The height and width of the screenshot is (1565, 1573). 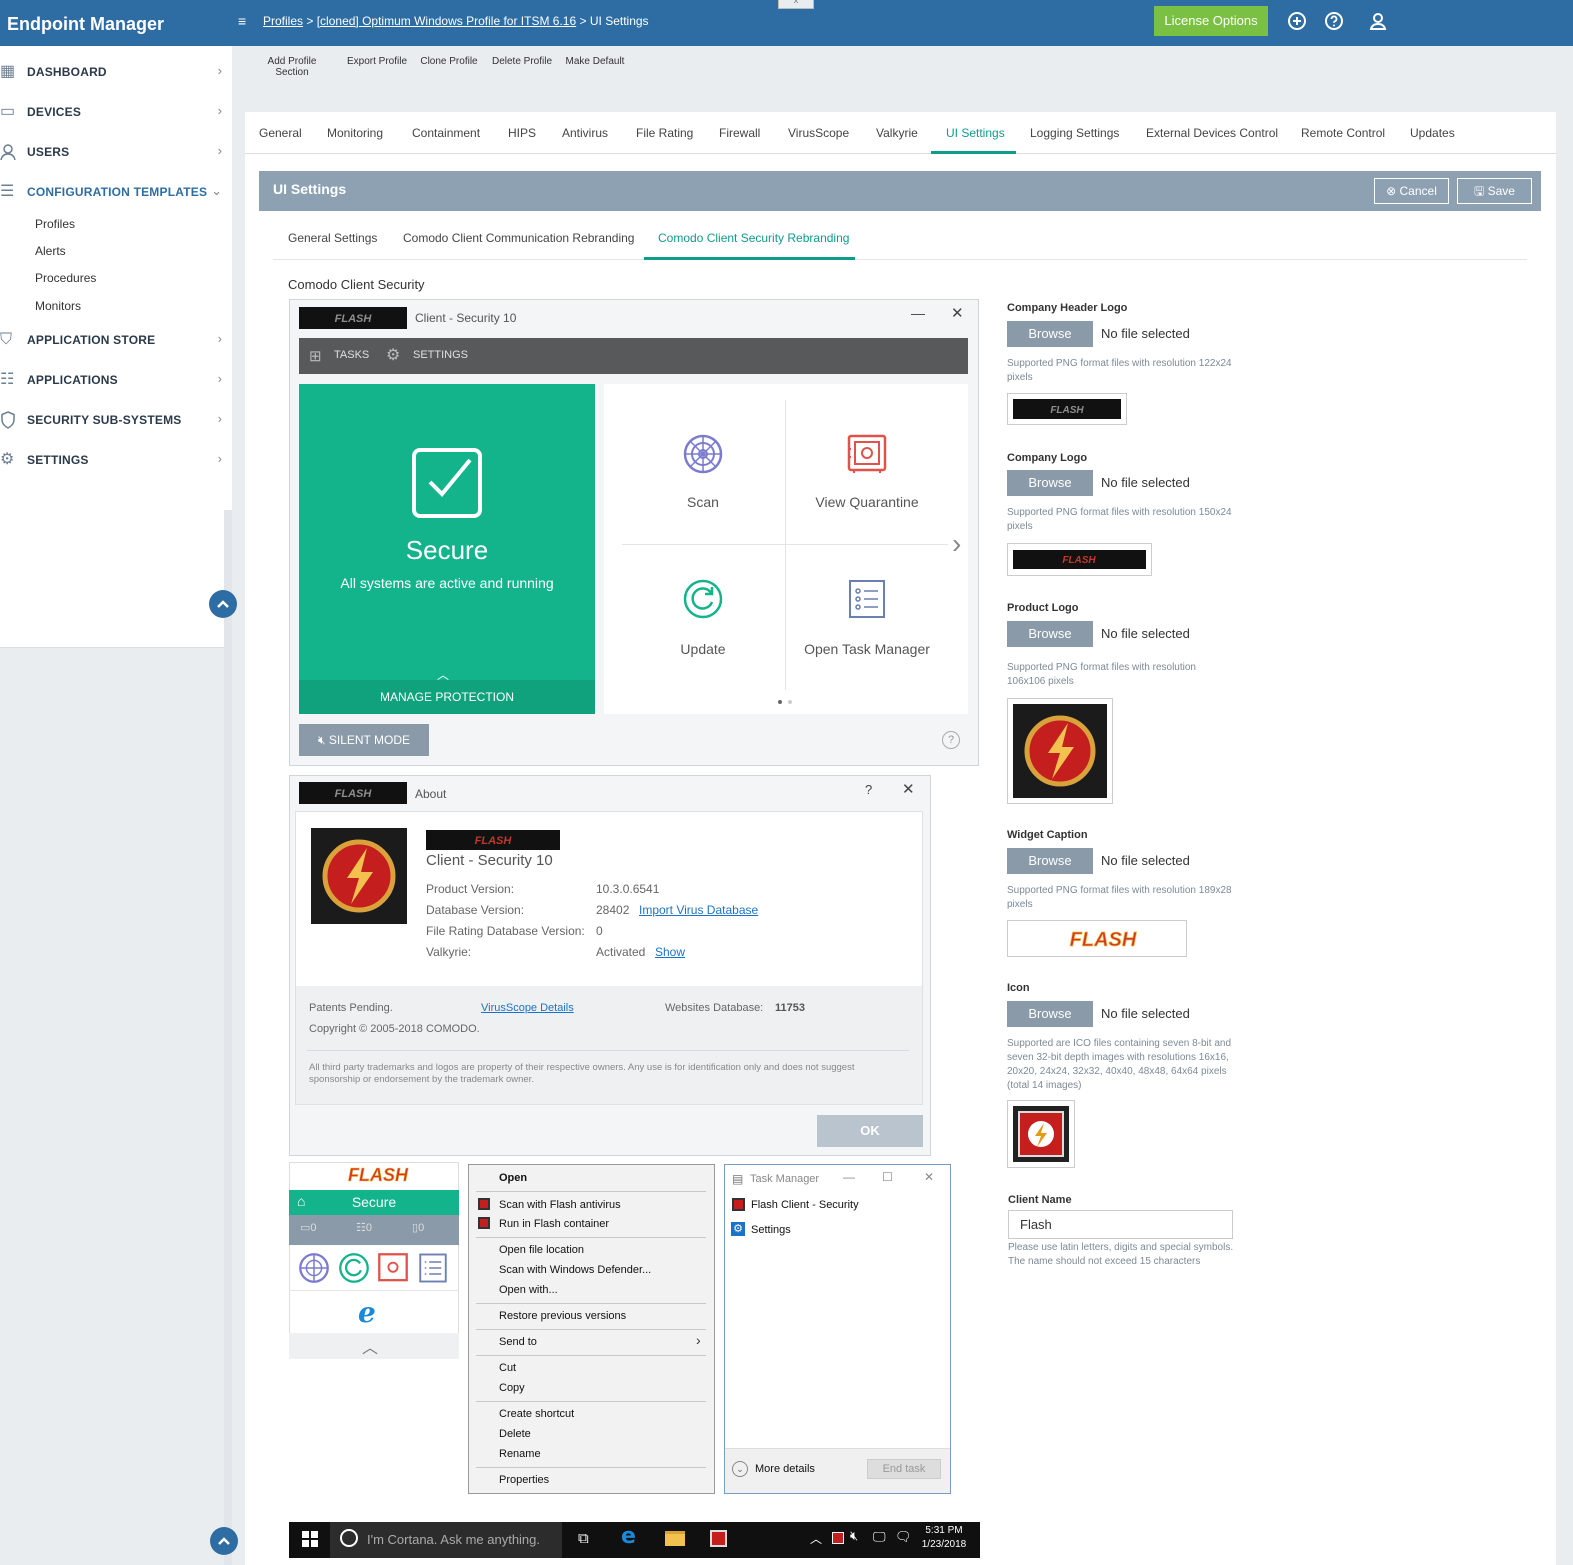 What do you see at coordinates (351, 355) in the screenshot?
I see `tasks-nav: TASKS` at bounding box center [351, 355].